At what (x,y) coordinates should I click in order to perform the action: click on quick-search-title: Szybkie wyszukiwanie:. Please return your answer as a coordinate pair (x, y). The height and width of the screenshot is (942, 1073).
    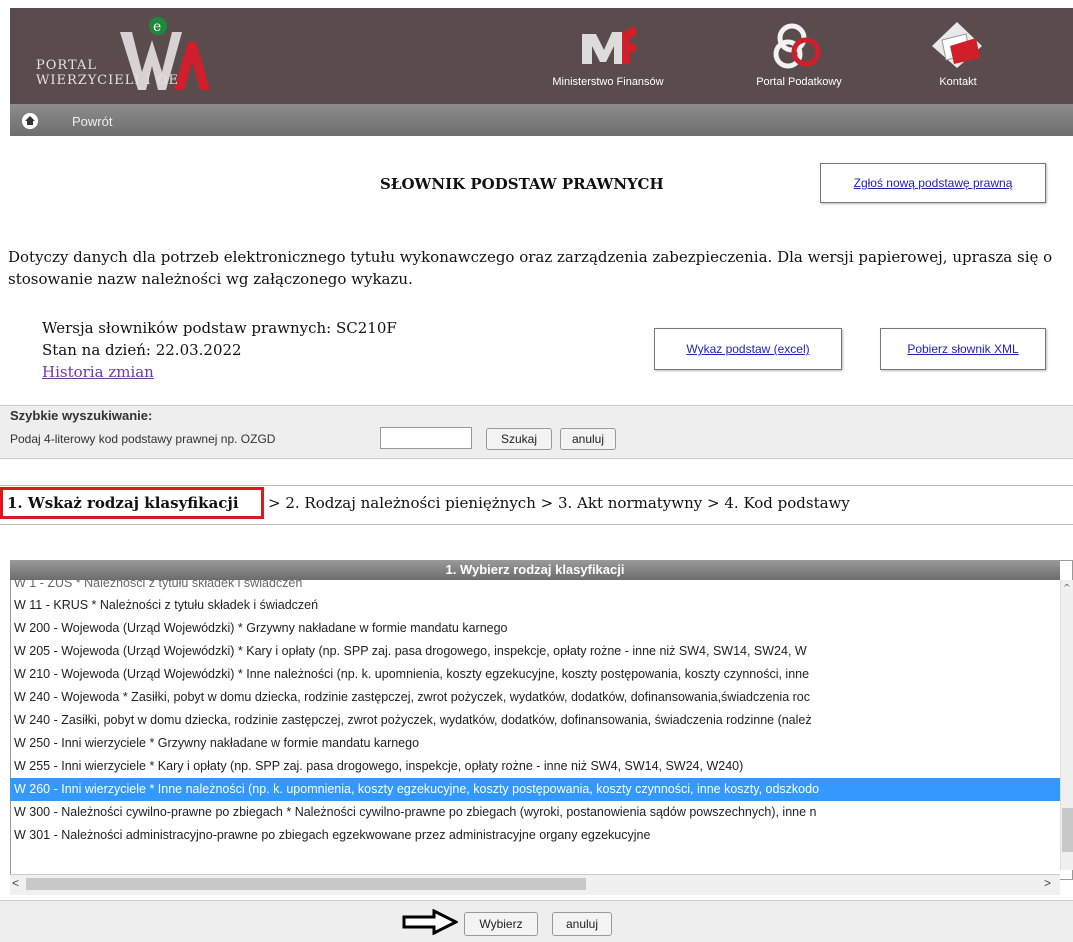
    Looking at the image, I should click on (81, 415).